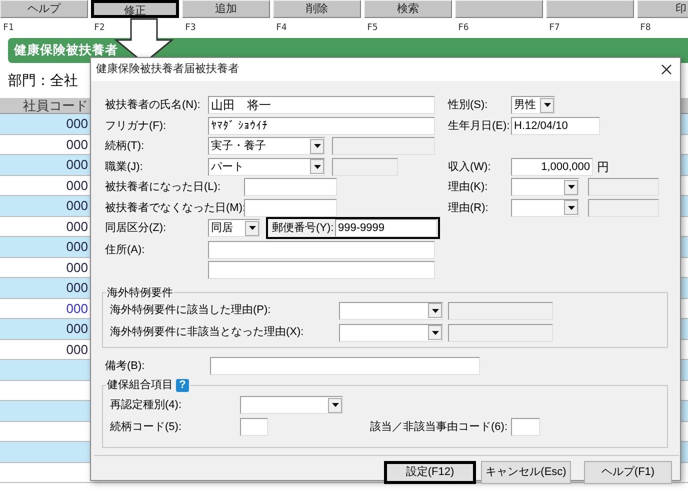 This screenshot has height=491, width=688. What do you see at coordinates (603, 167) in the screenshot?
I see `unit-label: 円` at bounding box center [603, 167].